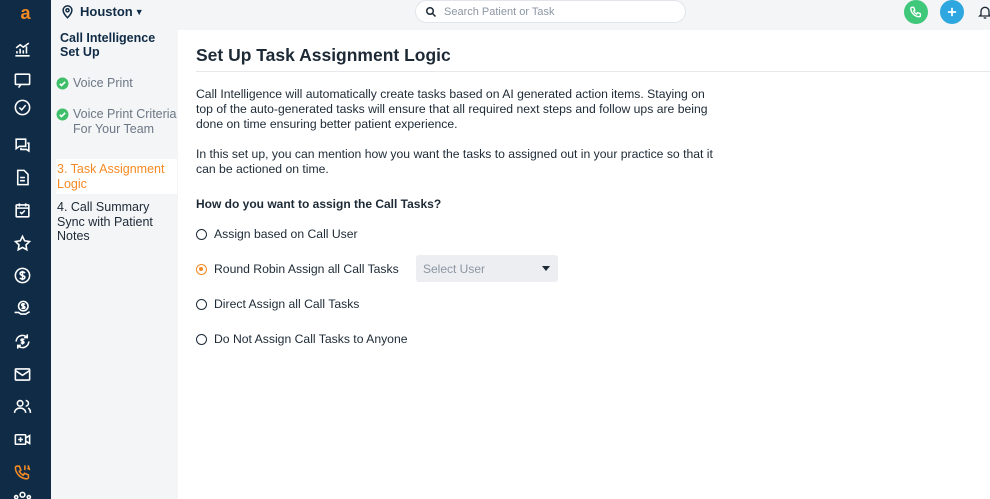  Describe the element at coordinates (103, 83) in the screenshot. I see `step-label: Voice Print` at that location.